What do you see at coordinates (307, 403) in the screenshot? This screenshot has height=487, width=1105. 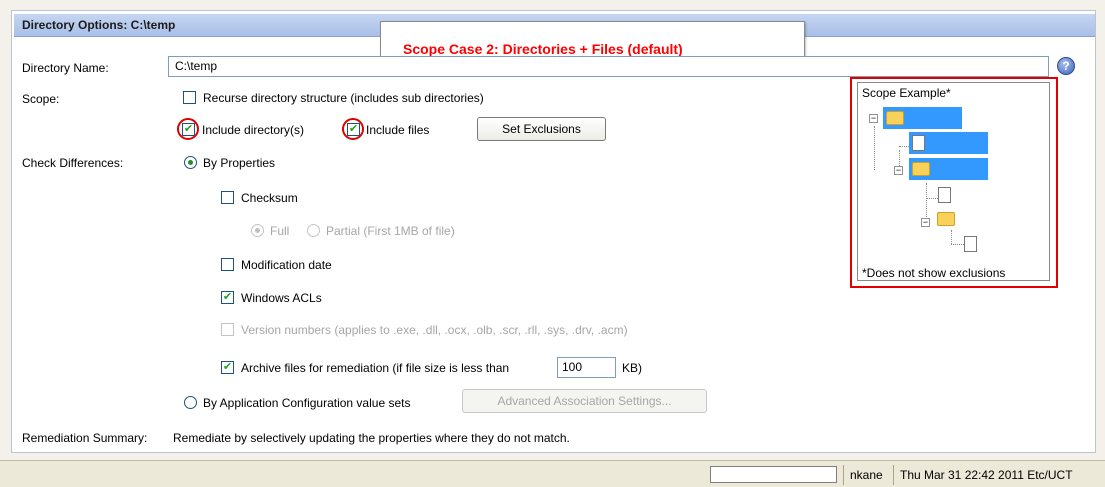 I see `by-app-config-label: By Application Configuration value sets` at bounding box center [307, 403].